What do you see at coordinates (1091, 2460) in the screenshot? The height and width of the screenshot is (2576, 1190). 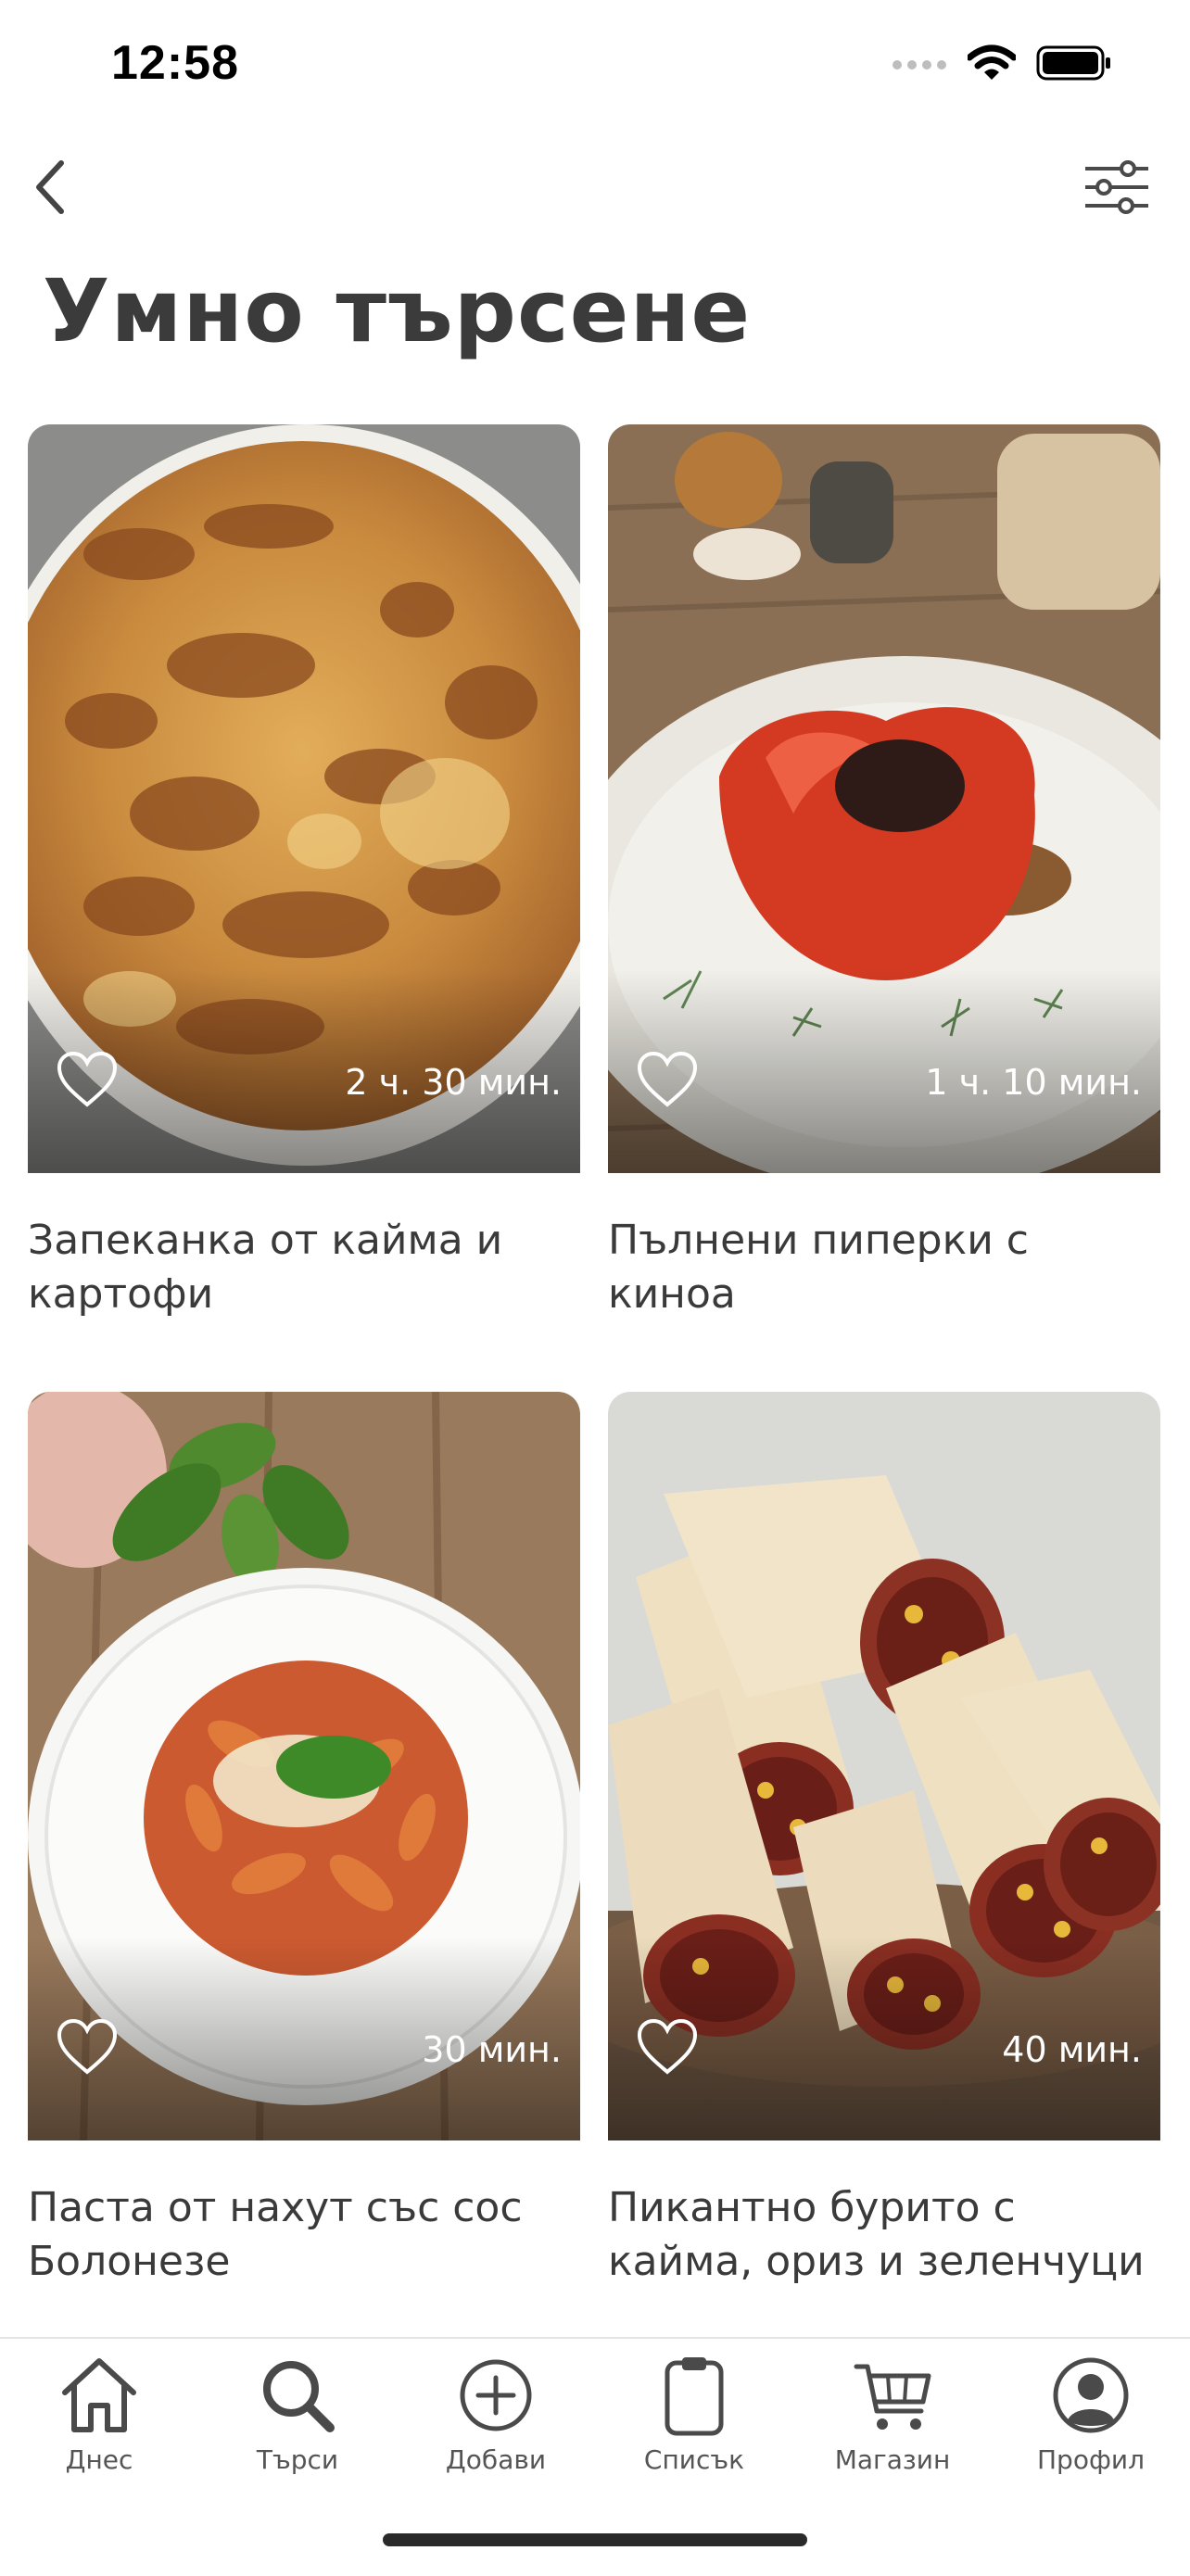 I see `tab-label: Профил` at bounding box center [1091, 2460].